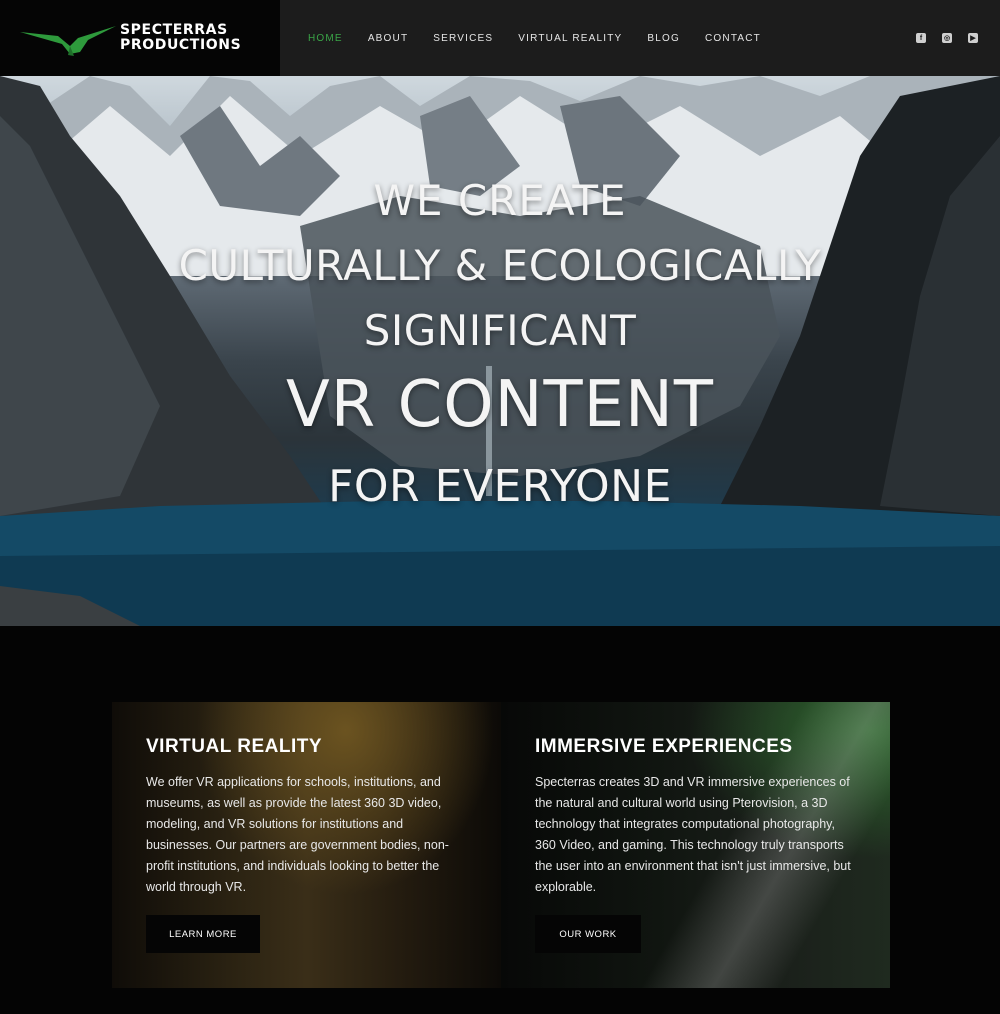 Image resolution: width=1000 pixels, height=1014 pixels. Describe the element at coordinates (325, 38) in the screenshot. I see `nav-home: HOME` at that location.